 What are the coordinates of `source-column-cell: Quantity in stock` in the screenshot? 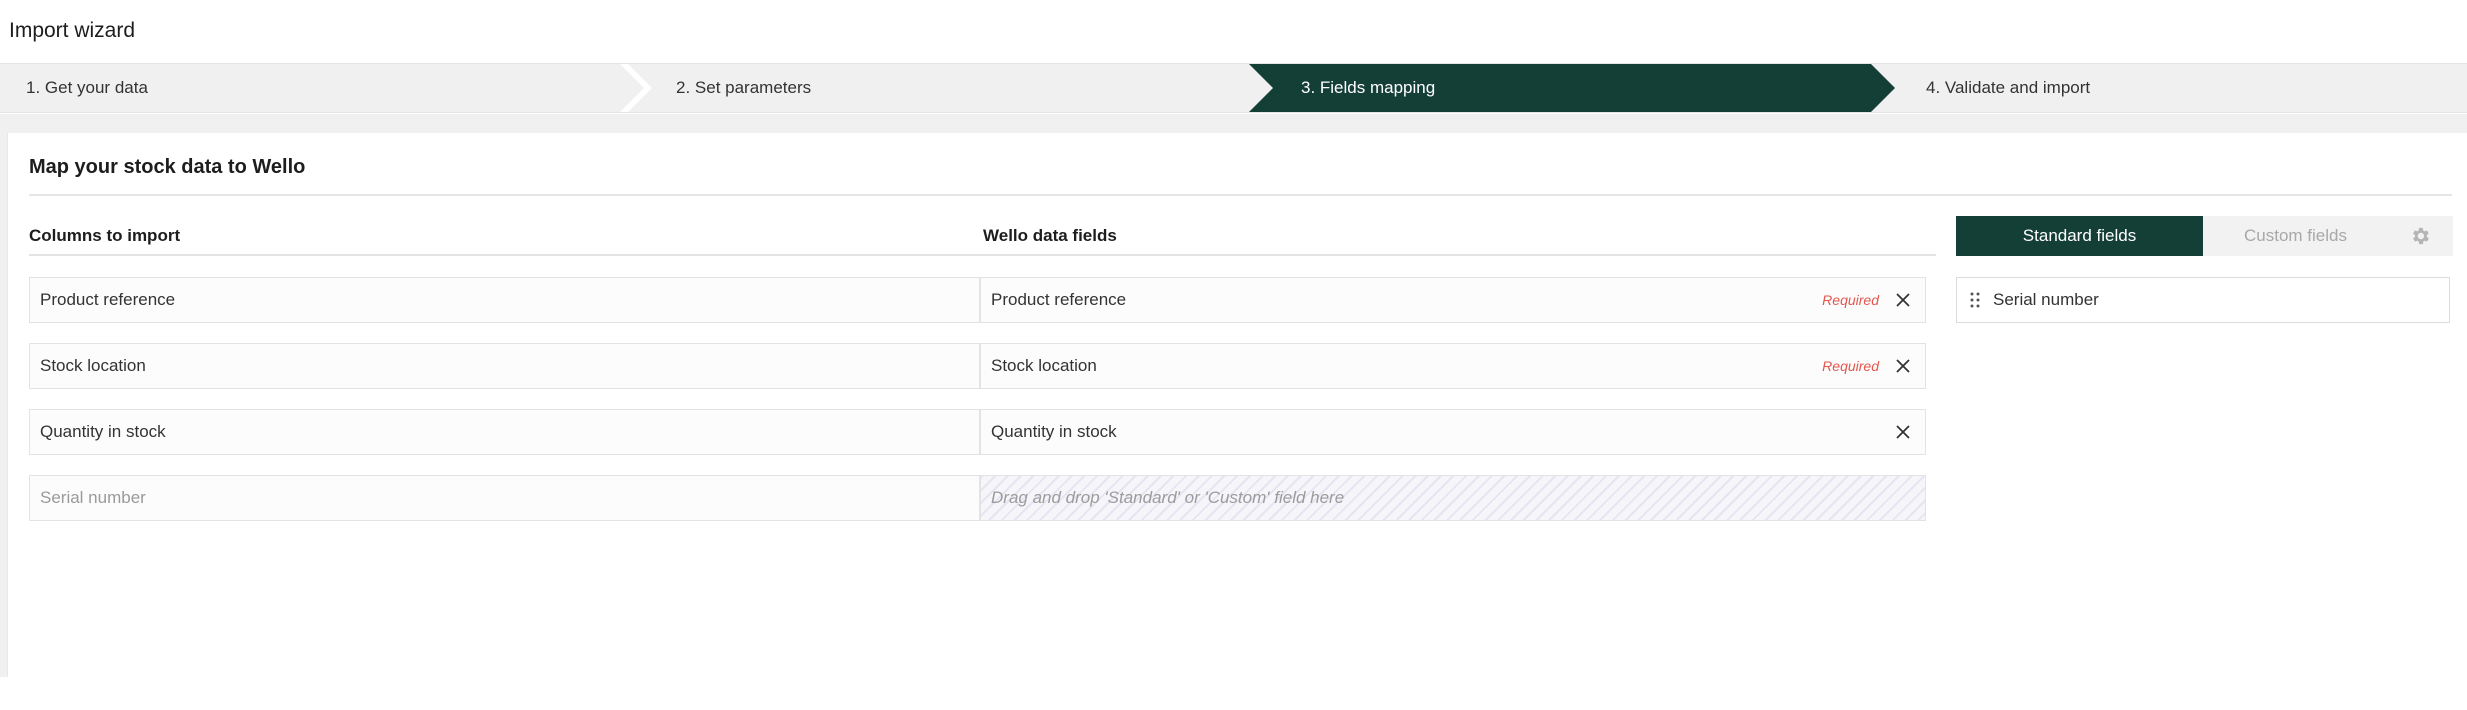 It's located at (504, 432).